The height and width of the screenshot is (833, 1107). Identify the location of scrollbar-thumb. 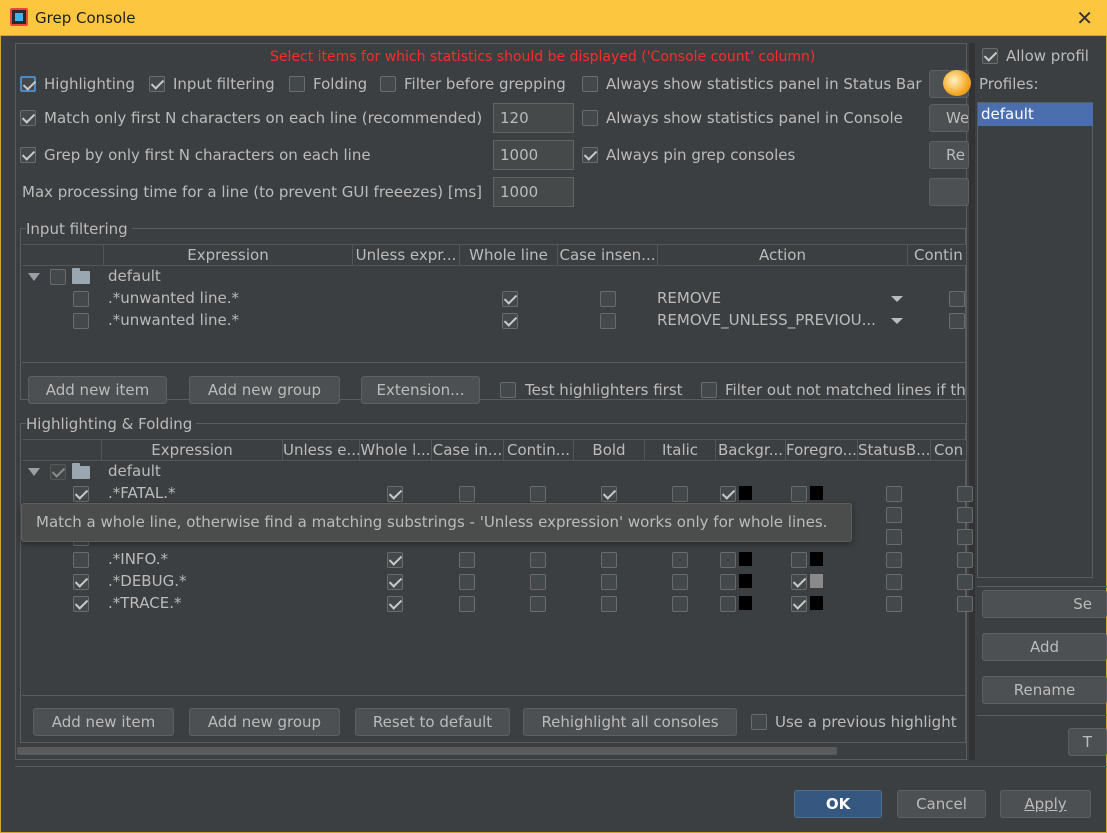
(427, 751).